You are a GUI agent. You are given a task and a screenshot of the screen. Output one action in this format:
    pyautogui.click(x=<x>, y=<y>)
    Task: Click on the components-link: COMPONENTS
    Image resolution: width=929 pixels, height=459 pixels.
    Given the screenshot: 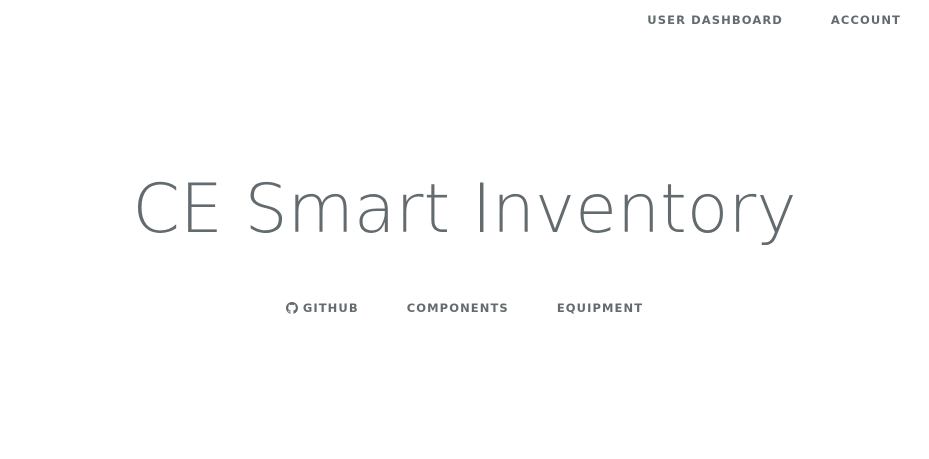 What is the action you would take?
    pyautogui.click(x=458, y=308)
    